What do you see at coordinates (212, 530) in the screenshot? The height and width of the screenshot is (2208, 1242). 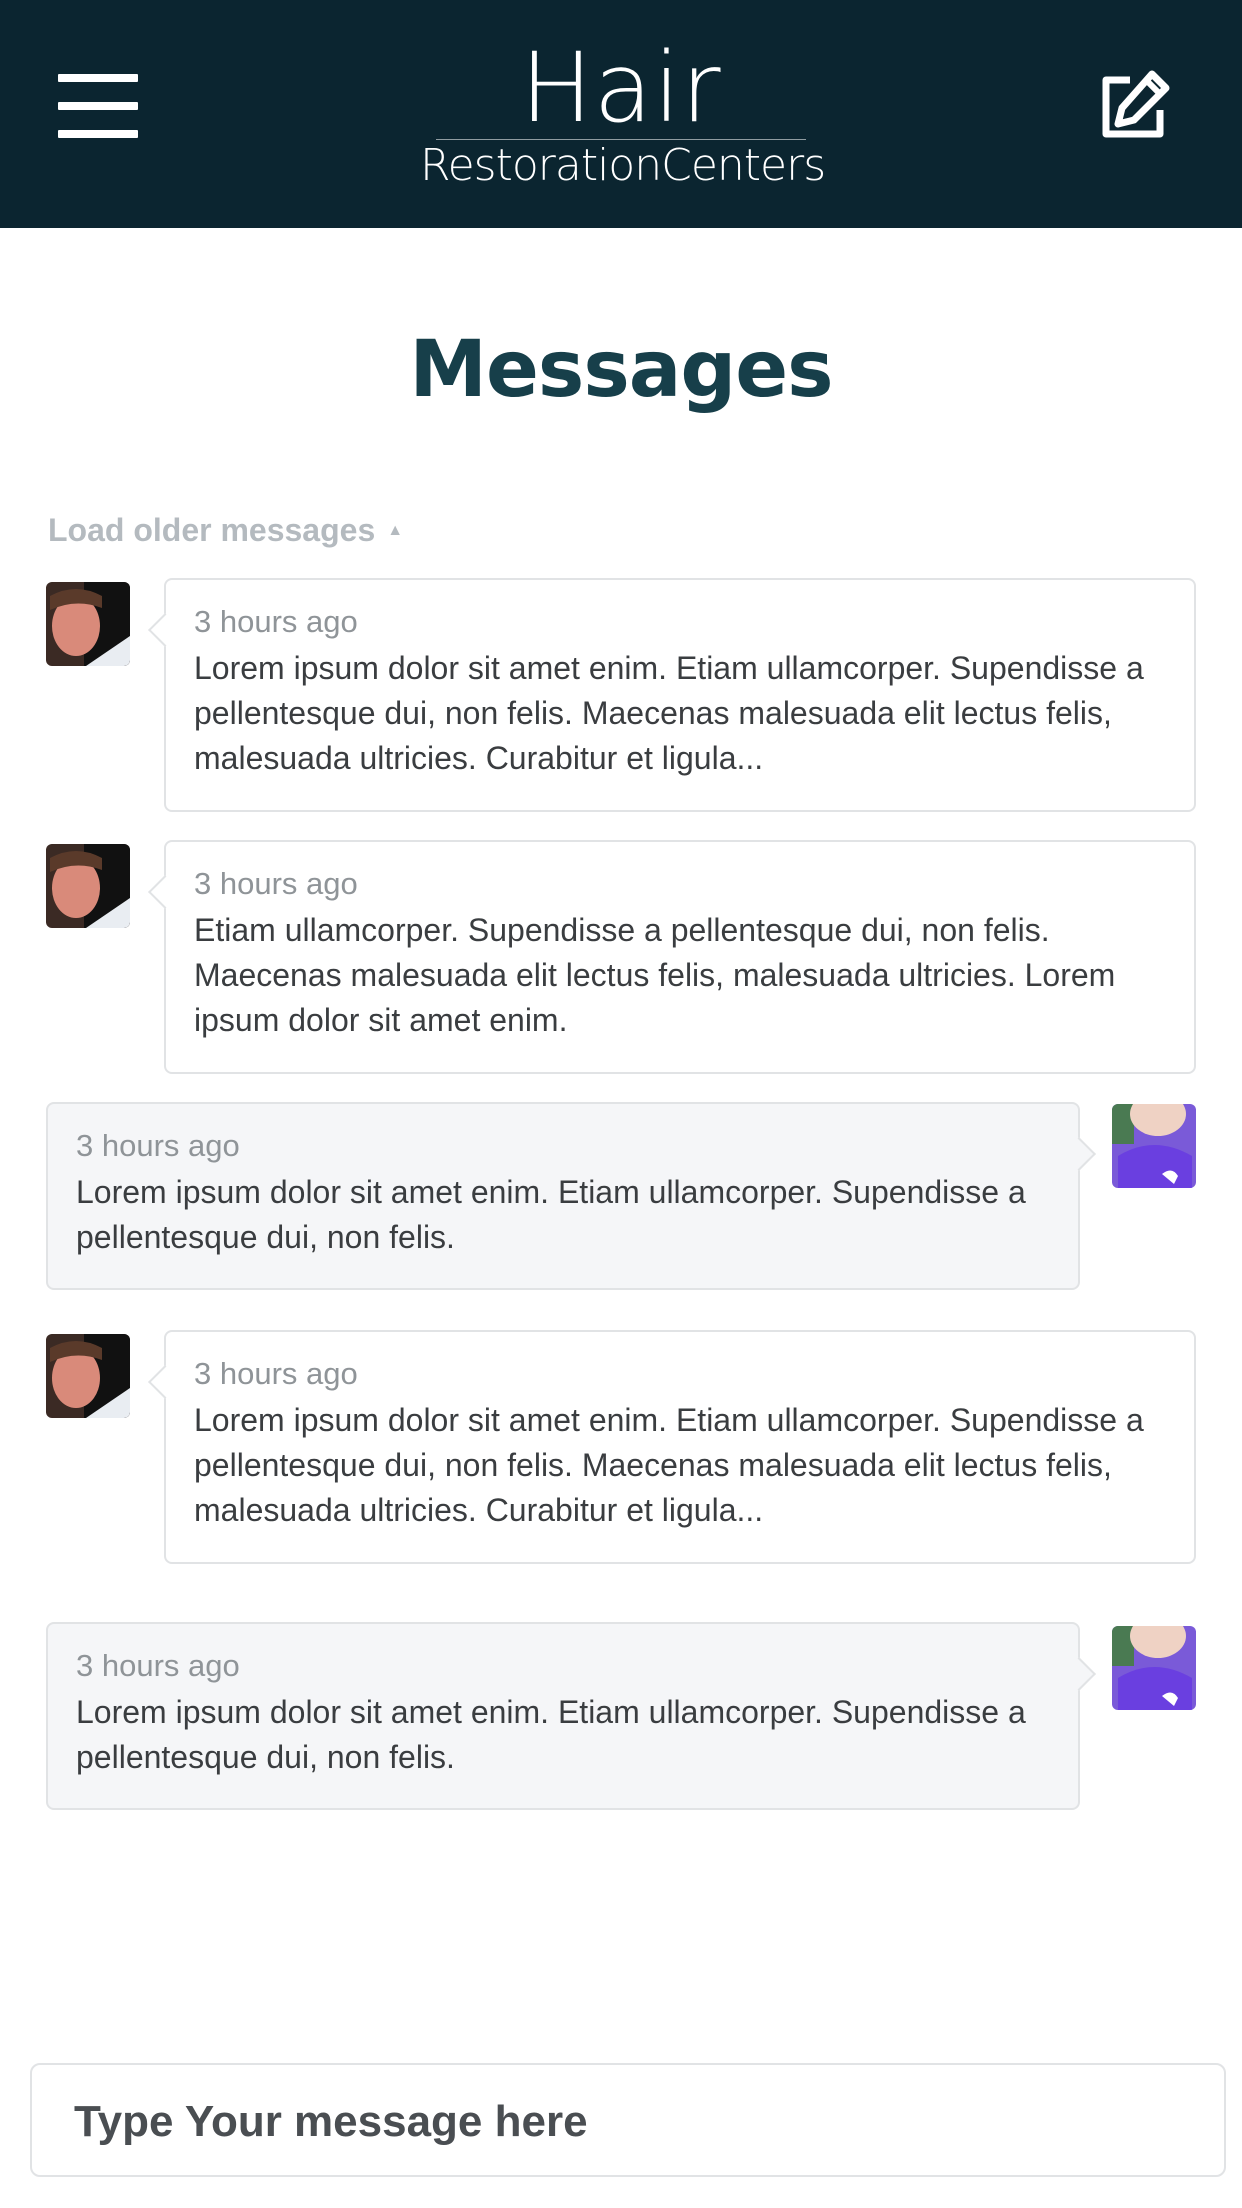 I see `load-older-label: Load older messages` at bounding box center [212, 530].